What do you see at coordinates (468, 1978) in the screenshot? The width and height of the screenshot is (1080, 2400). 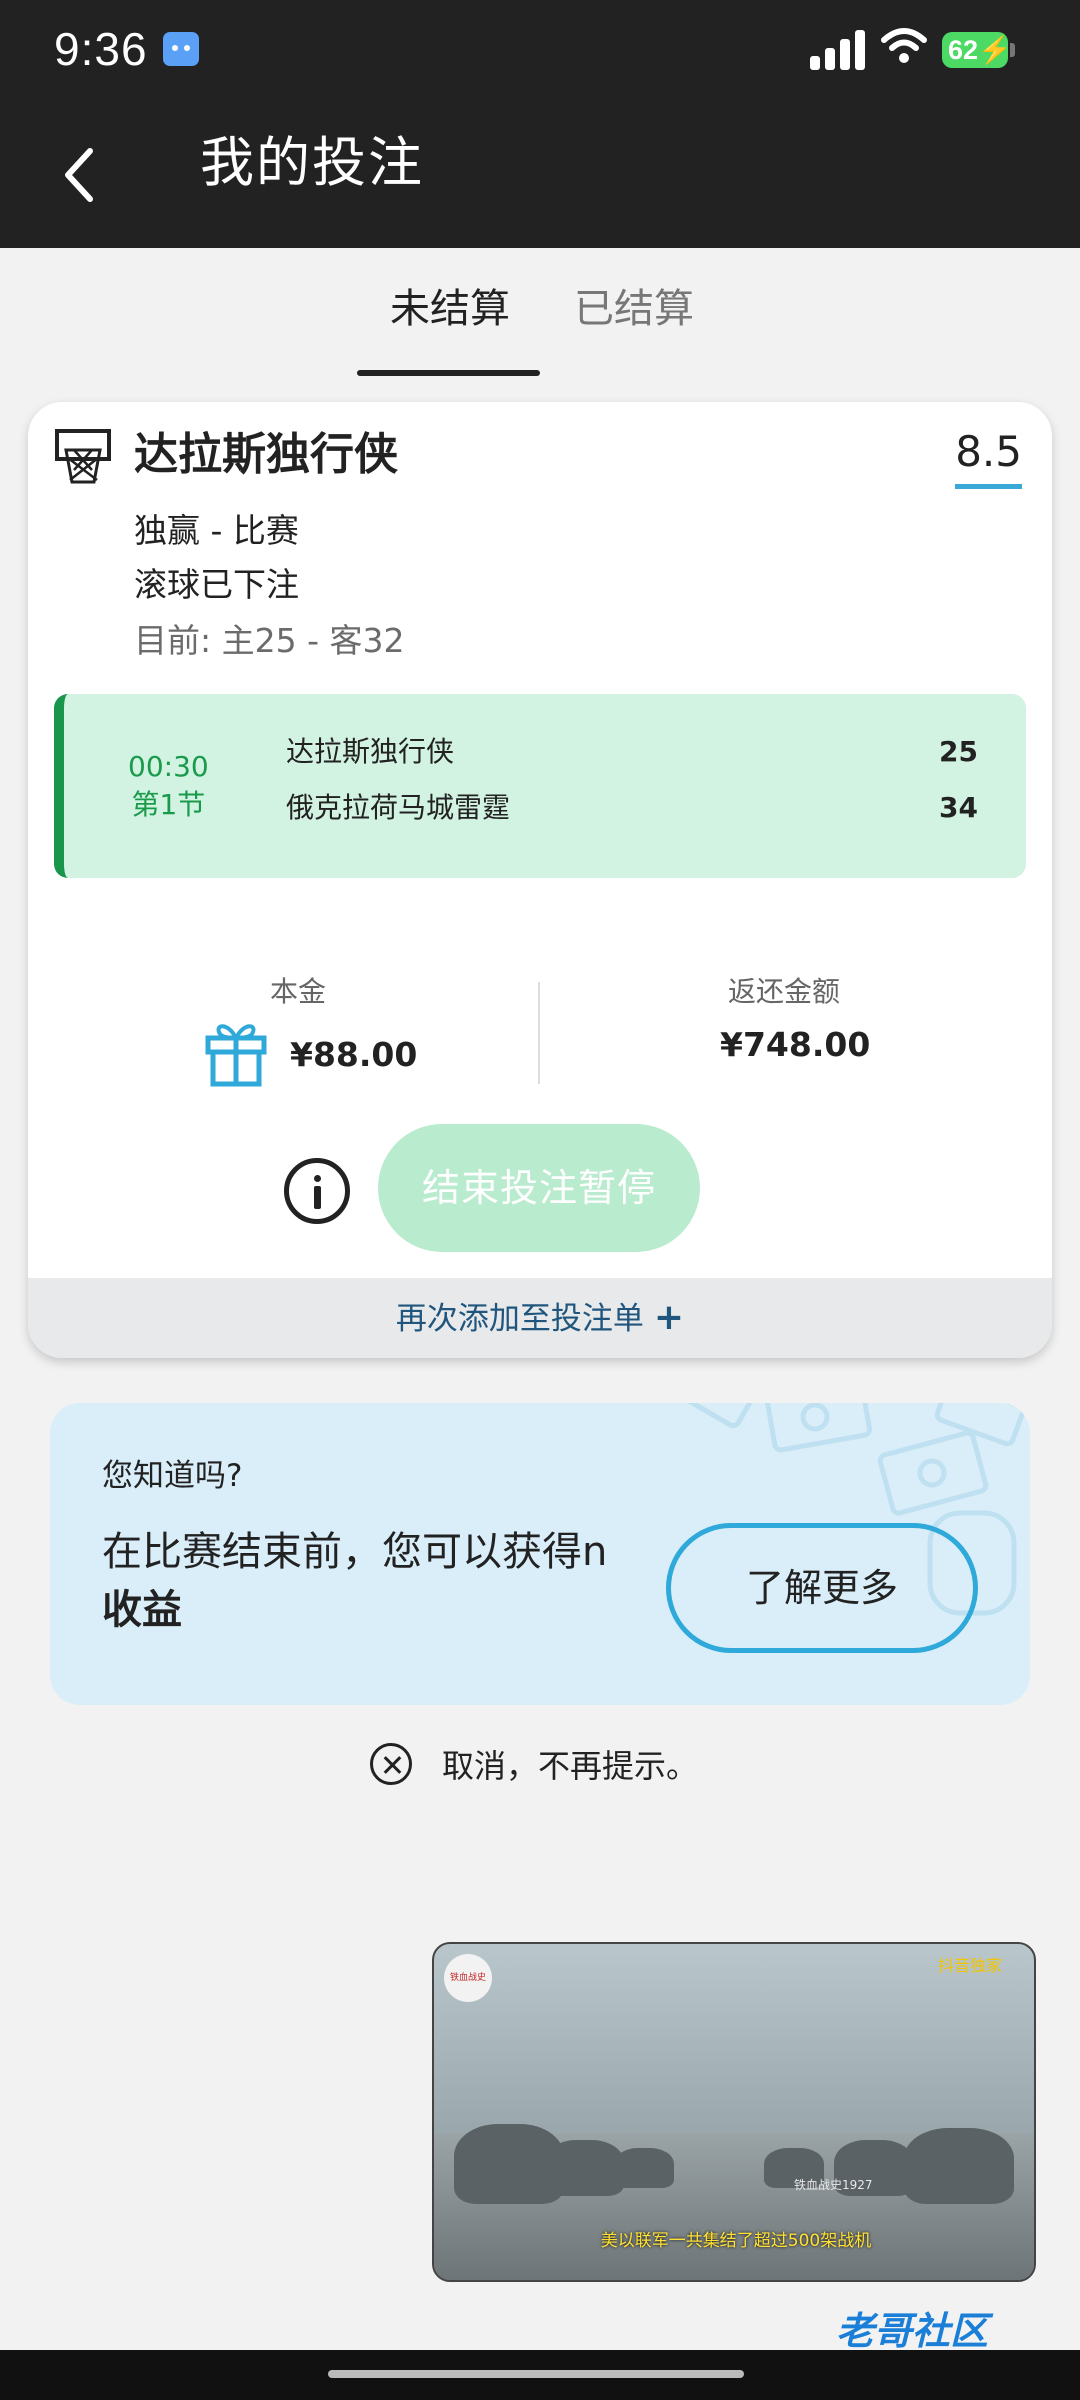 I see `video-channel-logo: 铁血战史` at bounding box center [468, 1978].